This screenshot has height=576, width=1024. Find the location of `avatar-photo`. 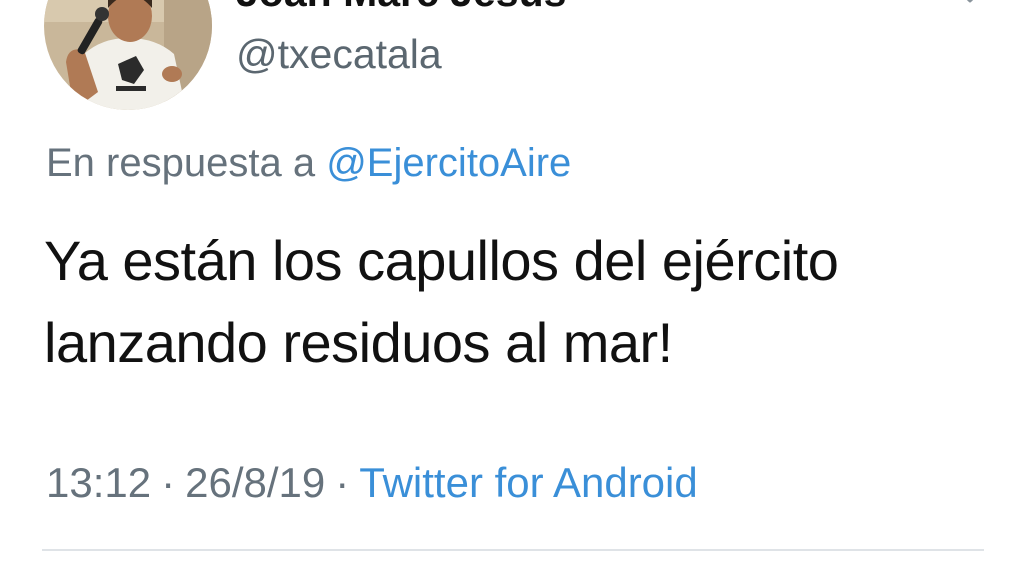

avatar-photo is located at coordinates (128, 55).